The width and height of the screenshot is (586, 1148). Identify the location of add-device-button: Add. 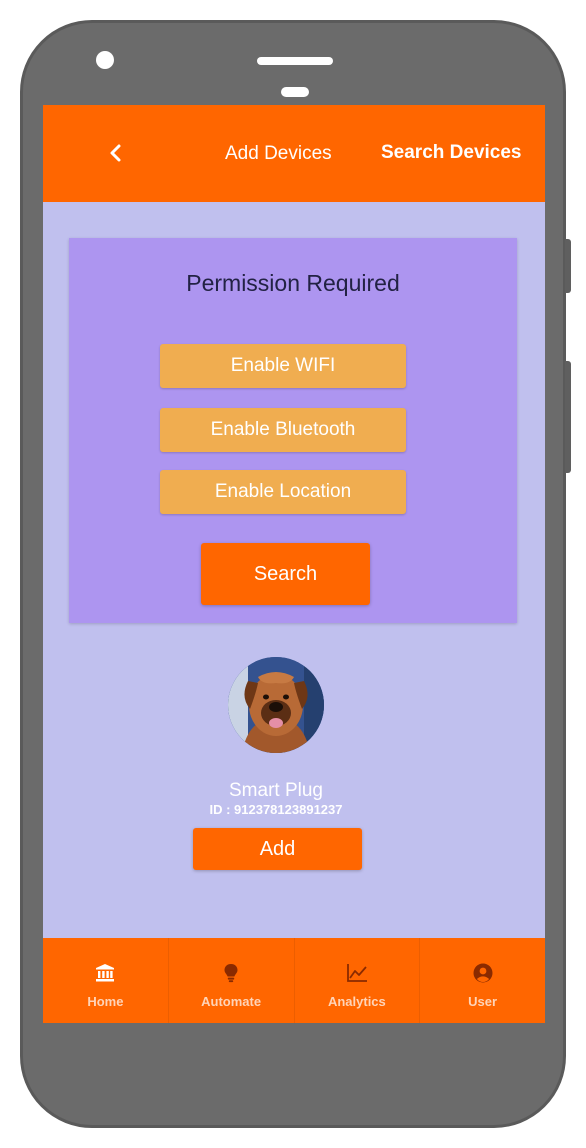
(277, 849).